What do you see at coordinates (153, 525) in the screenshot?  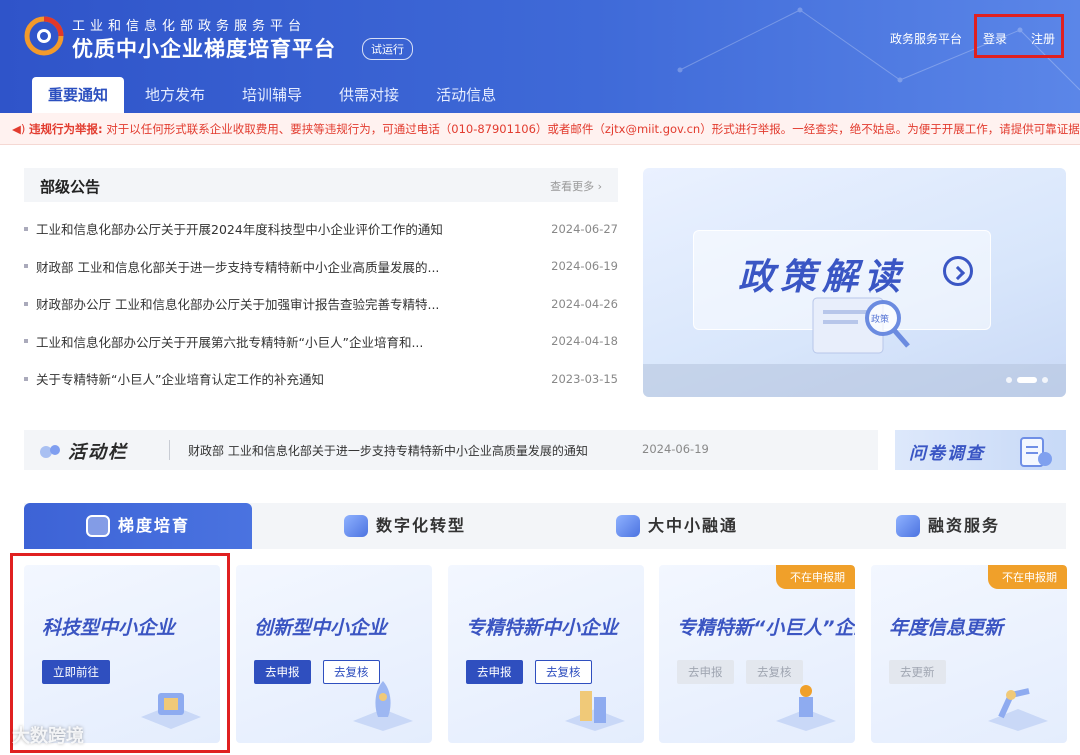 I see `tab-label: 梯度培育` at bounding box center [153, 525].